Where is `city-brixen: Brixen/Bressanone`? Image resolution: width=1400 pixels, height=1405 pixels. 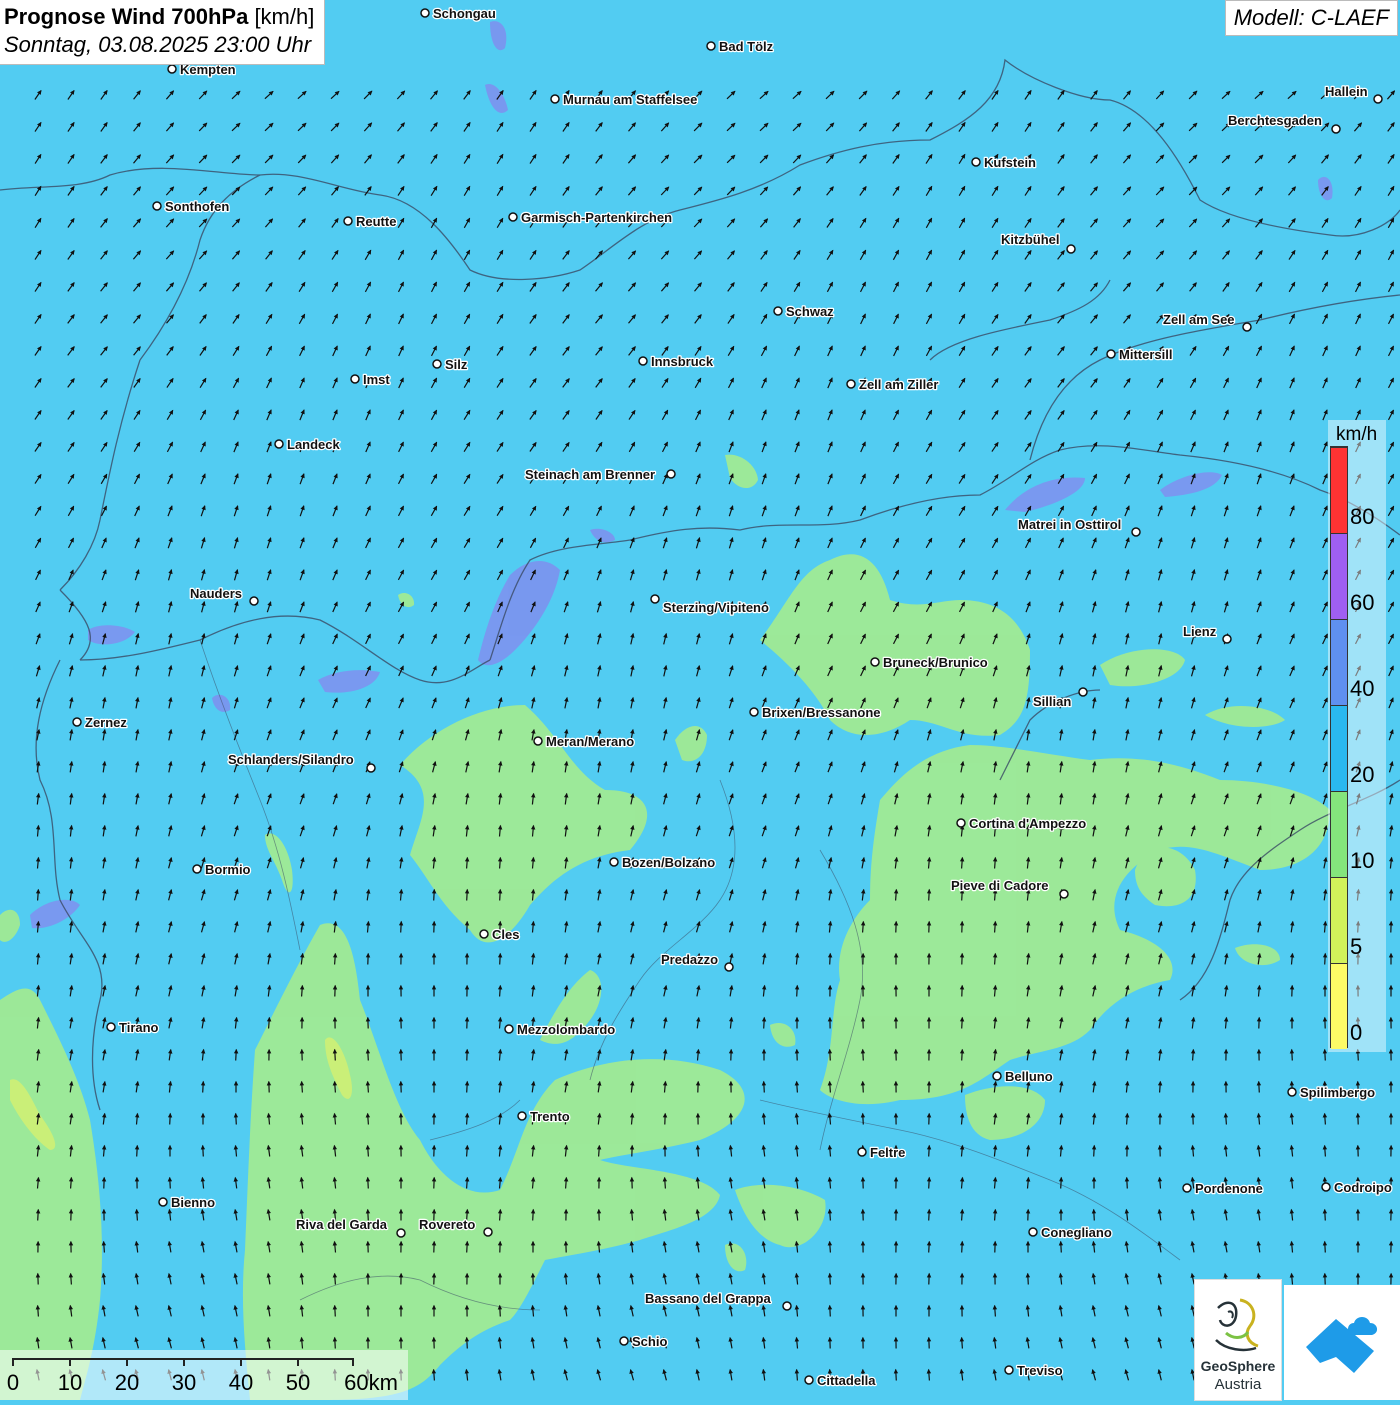
city-brixen: Brixen/Bressanone is located at coordinates (815, 712).